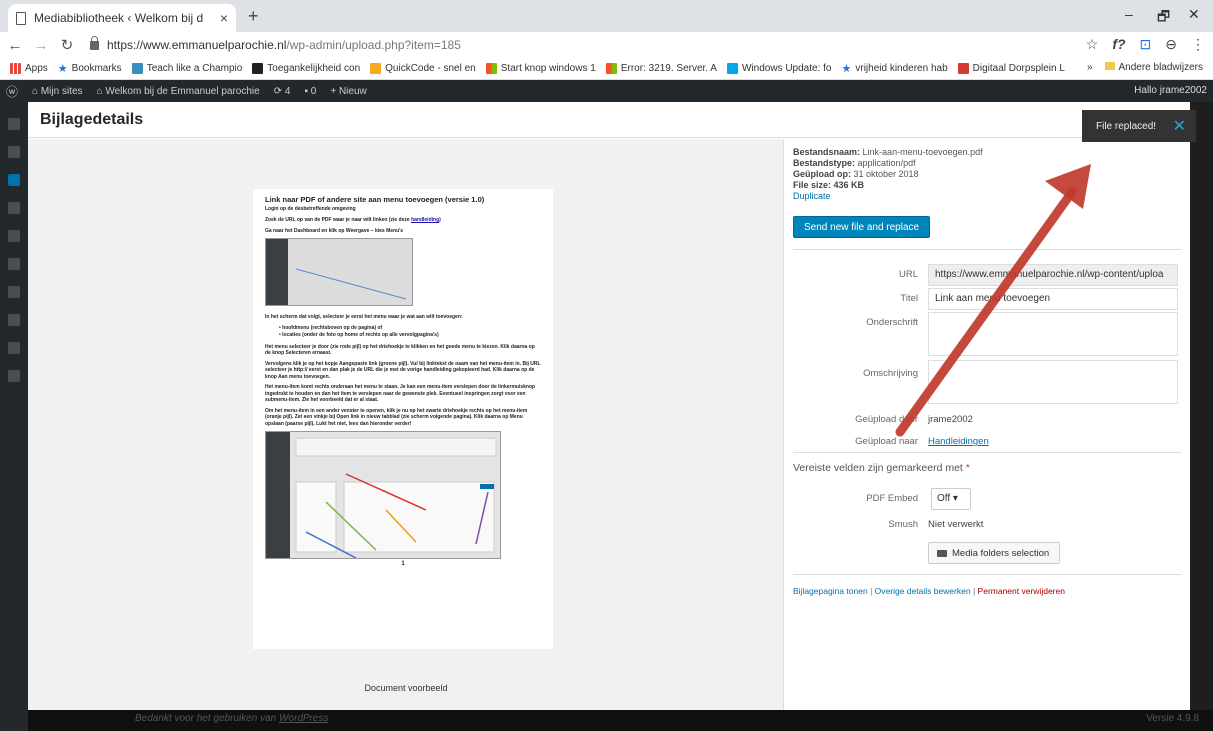  Describe the element at coordinates (1021, 591) in the screenshot. I see `delete-permanently-link: Permanent verwijderen` at that location.